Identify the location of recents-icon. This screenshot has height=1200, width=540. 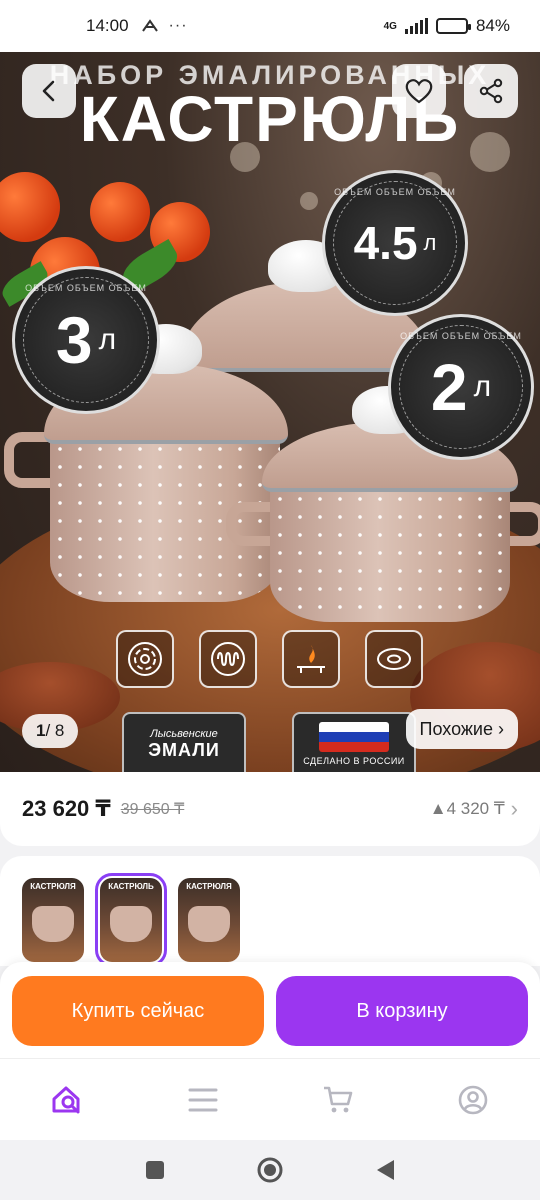
(155, 1170).